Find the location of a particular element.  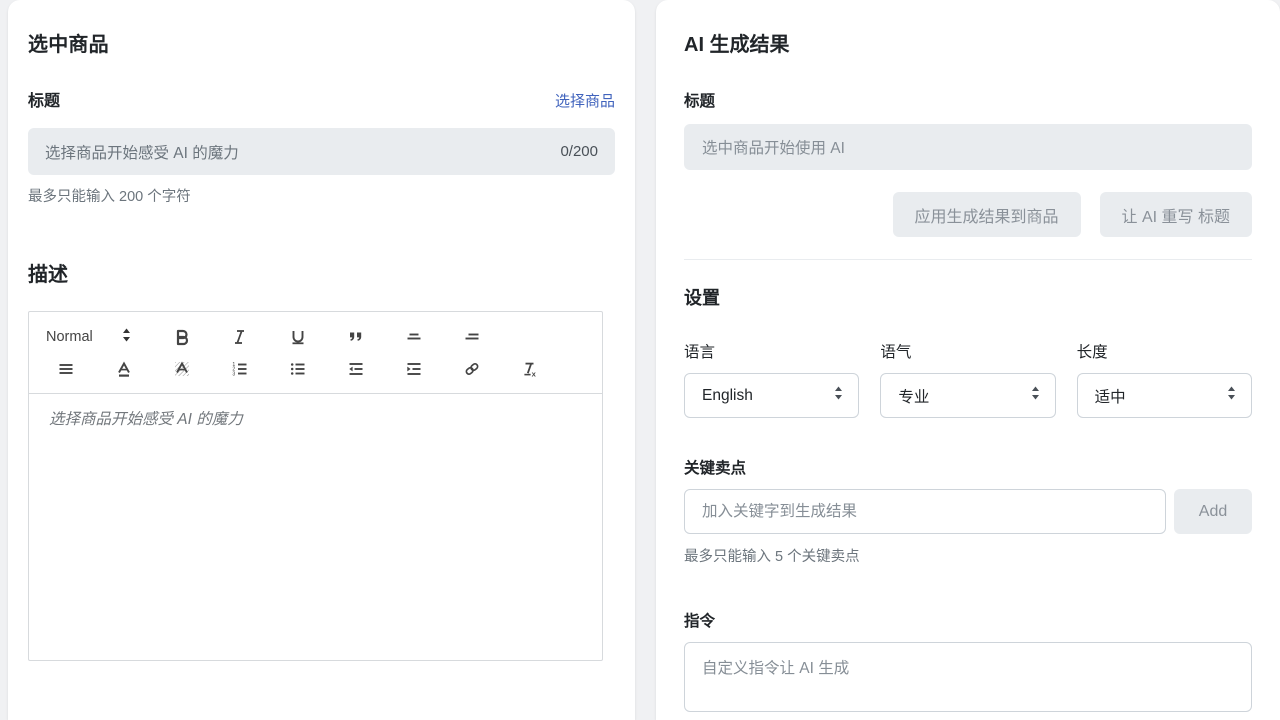

keywords-label: 关键卖点 is located at coordinates (715, 468).